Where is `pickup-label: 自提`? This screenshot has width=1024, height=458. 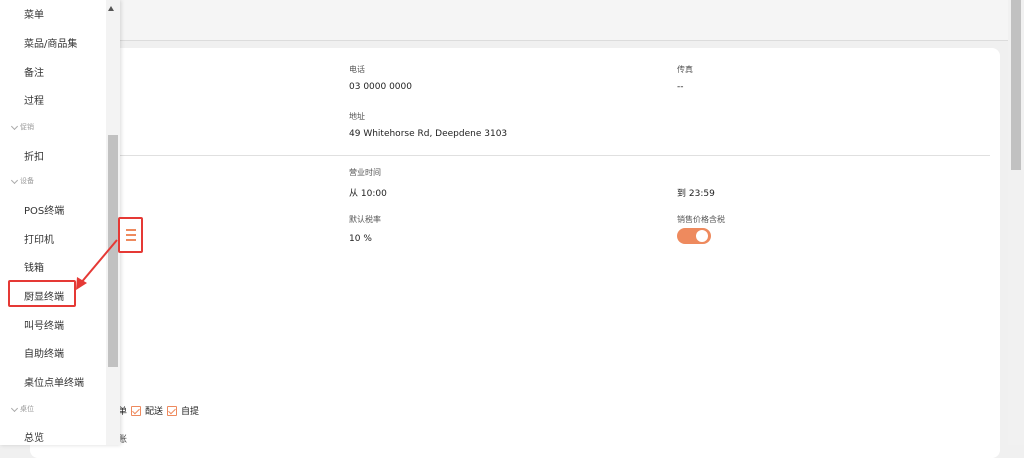 pickup-label: 自提 is located at coordinates (190, 412).